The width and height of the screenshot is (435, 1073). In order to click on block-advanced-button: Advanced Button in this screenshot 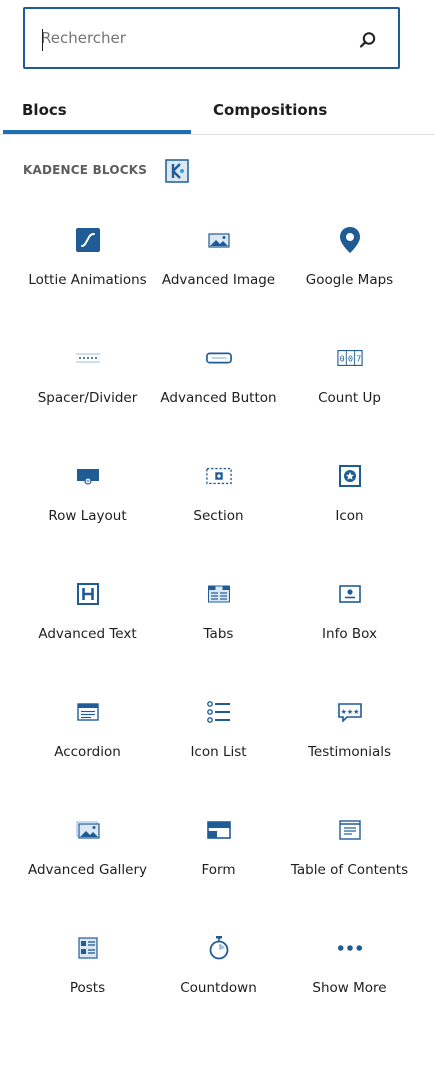, I will do `click(218, 384)`.